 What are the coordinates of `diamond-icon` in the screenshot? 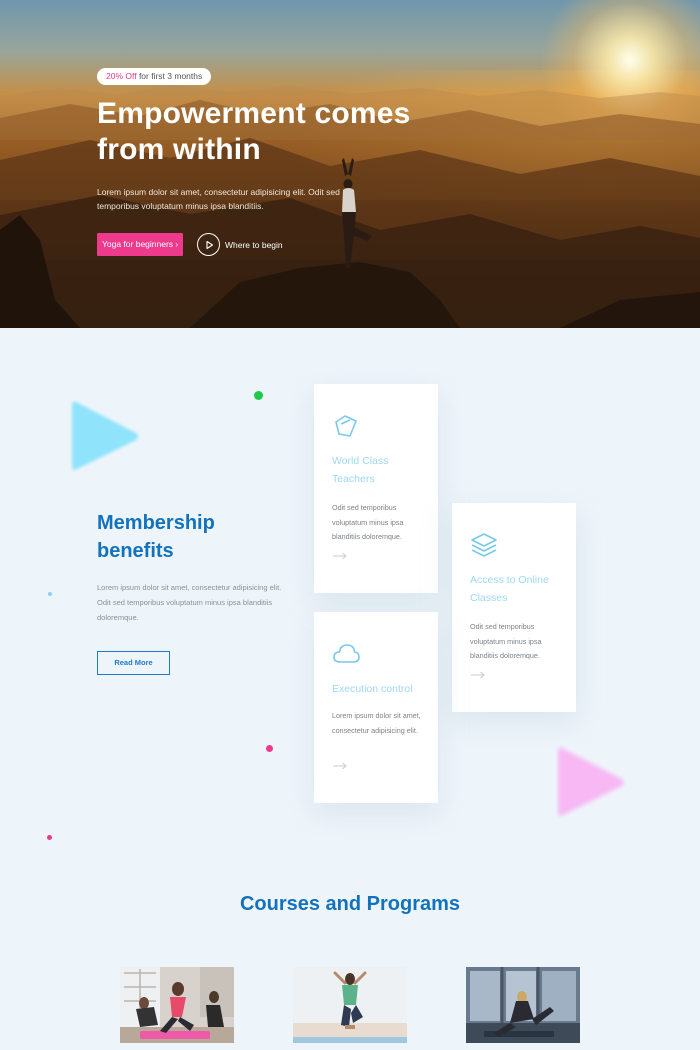 It's located at (346, 426).